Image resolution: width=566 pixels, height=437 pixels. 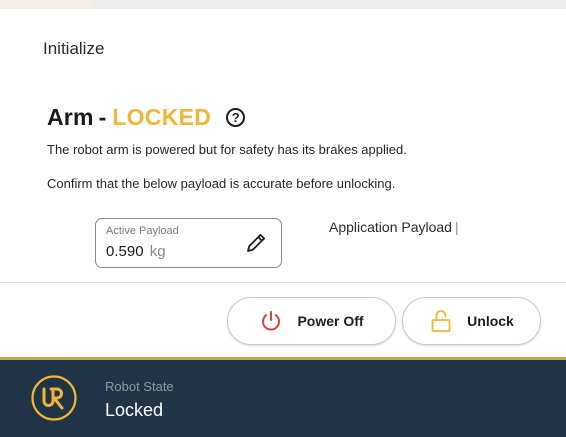 I want to click on robot-state-caption: Robot State, so click(x=139, y=386).